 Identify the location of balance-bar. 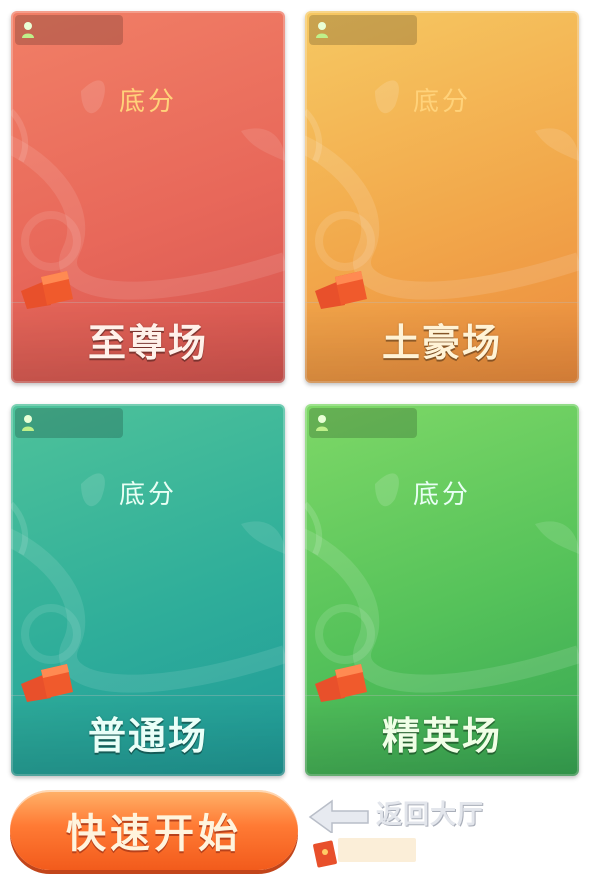
(377, 850).